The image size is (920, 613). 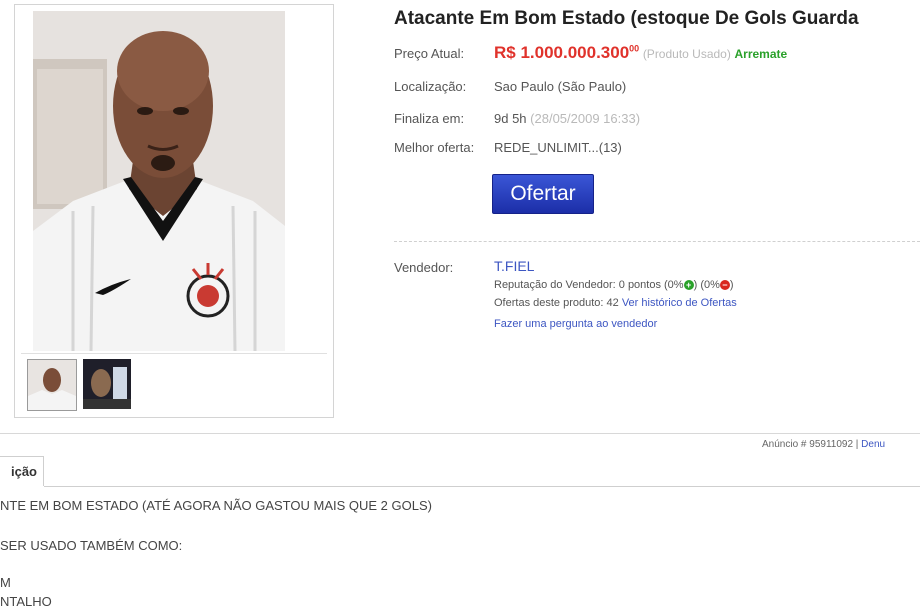 What do you see at coordinates (634, 48) in the screenshot?
I see `price-cents: 00` at bounding box center [634, 48].